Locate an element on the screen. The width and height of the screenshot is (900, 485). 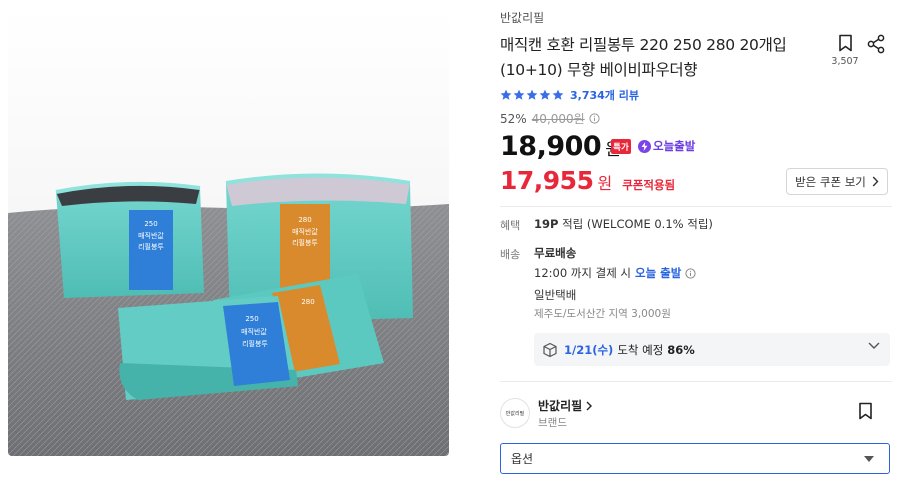
sale-price: 18,900 원 is located at coordinates (560, 146).